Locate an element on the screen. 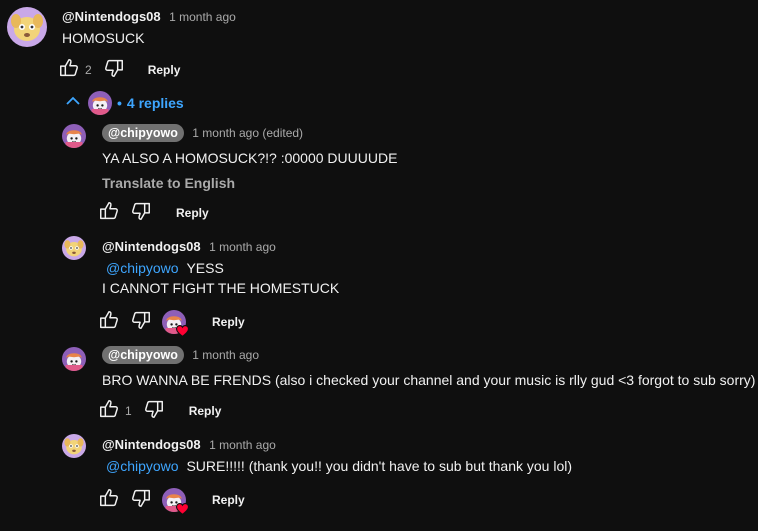 Image resolution: width=758 pixels, height=531 pixels. comment-header: @Nintendogs08 1 month ago is located at coordinates (149, 17).